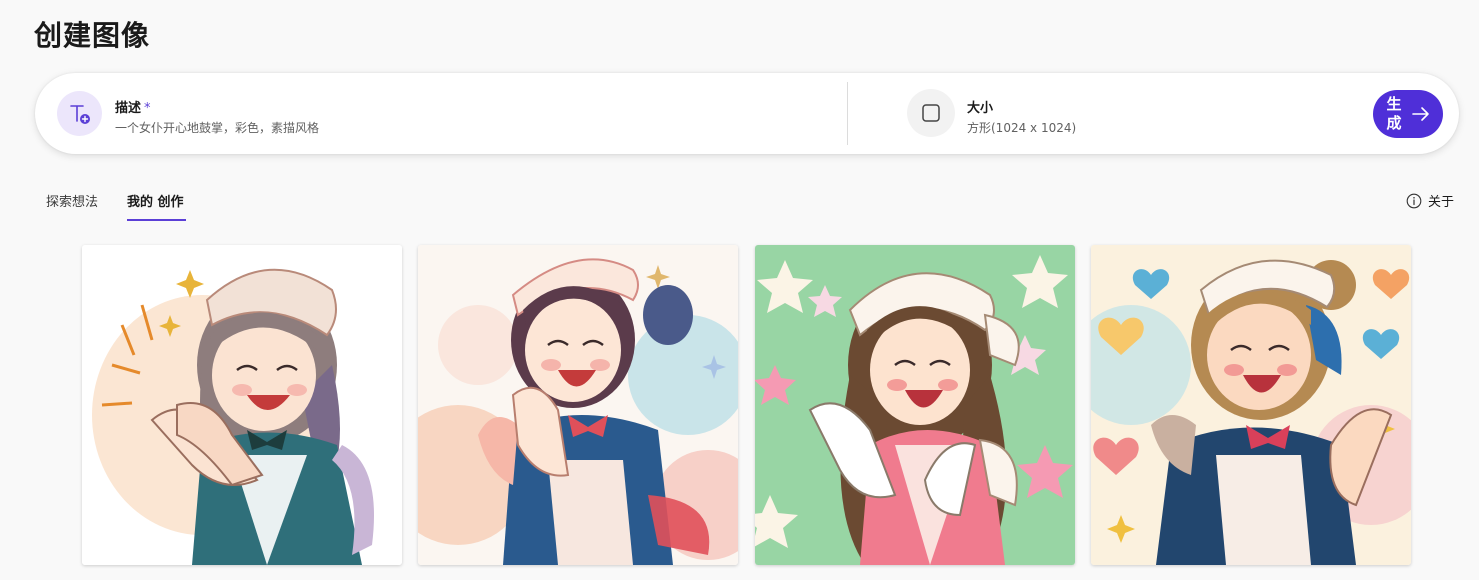 The width and height of the screenshot is (1479, 580). Describe the element at coordinates (847, 113) in the screenshot. I see `field-divider` at that location.